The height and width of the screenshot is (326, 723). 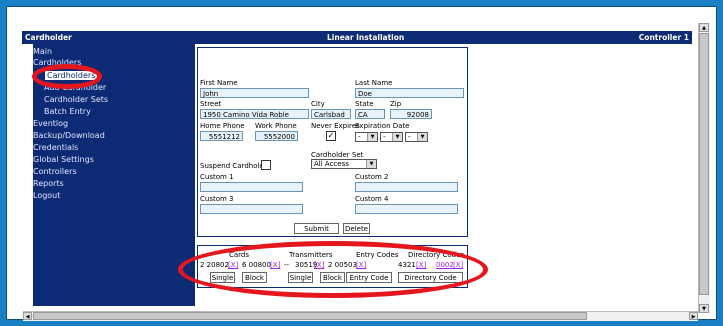 What do you see at coordinates (704, 308) in the screenshot?
I see `scroll-down-icon: ▼` at bounding box center [704, 308].